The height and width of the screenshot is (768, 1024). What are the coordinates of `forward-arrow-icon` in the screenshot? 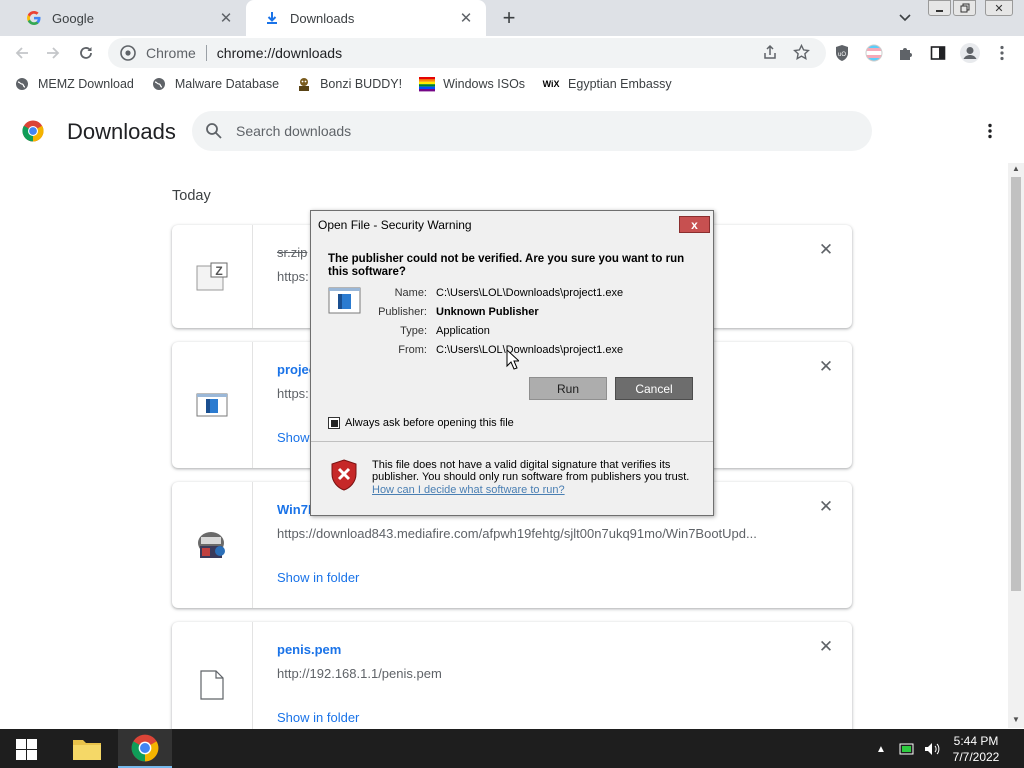 It's located at (53, 53).